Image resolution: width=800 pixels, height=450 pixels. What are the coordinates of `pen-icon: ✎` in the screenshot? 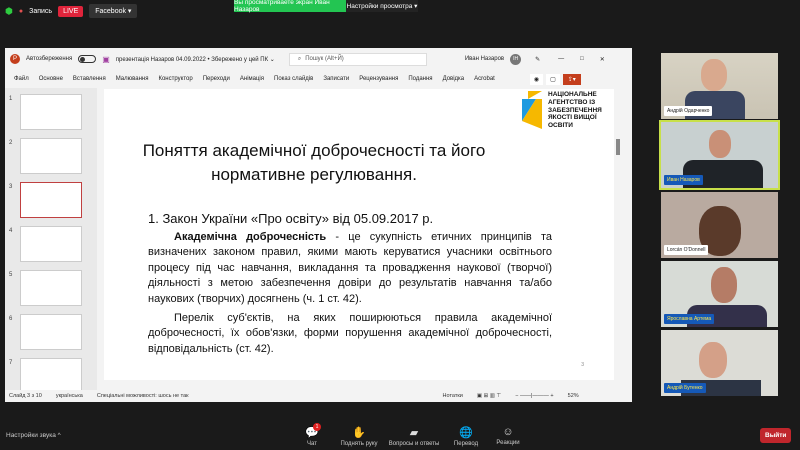 It's located at (537, 59).